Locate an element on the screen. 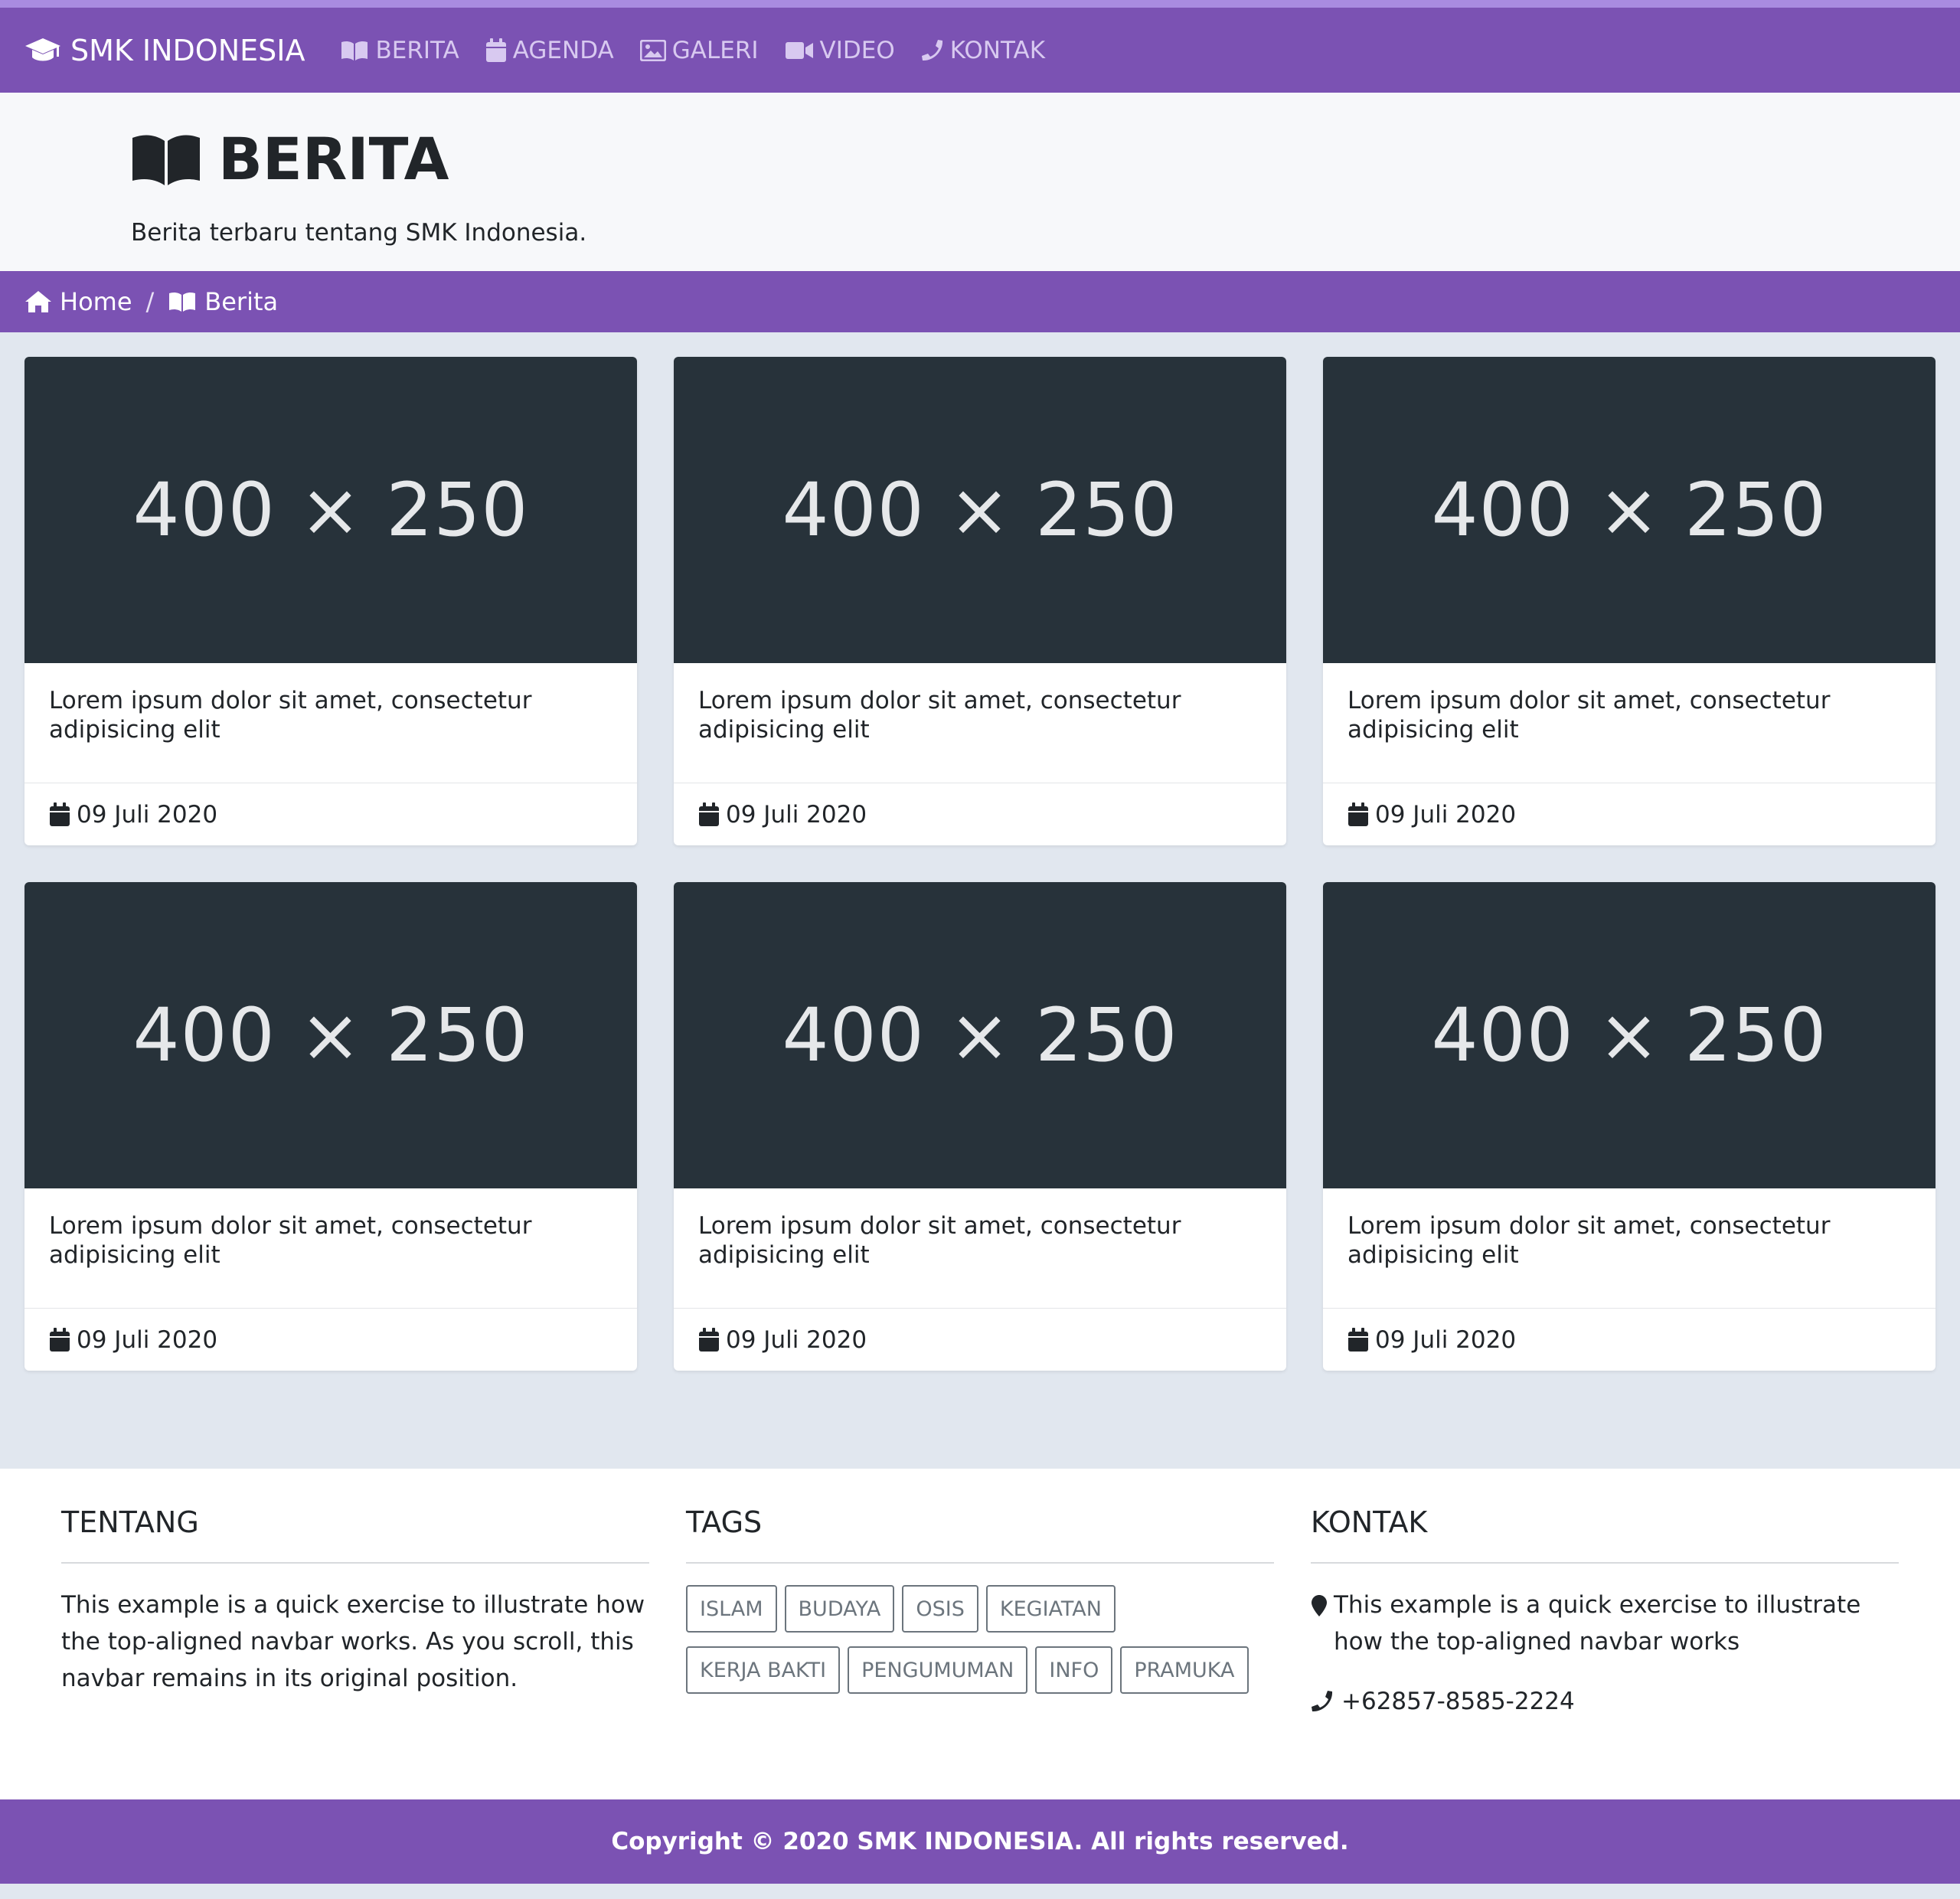 The image size is (1960, 1899). navbar: SMK INDONESIA BERITA AGENDA GALERI VIDEO is located at coordinates (980, 51).